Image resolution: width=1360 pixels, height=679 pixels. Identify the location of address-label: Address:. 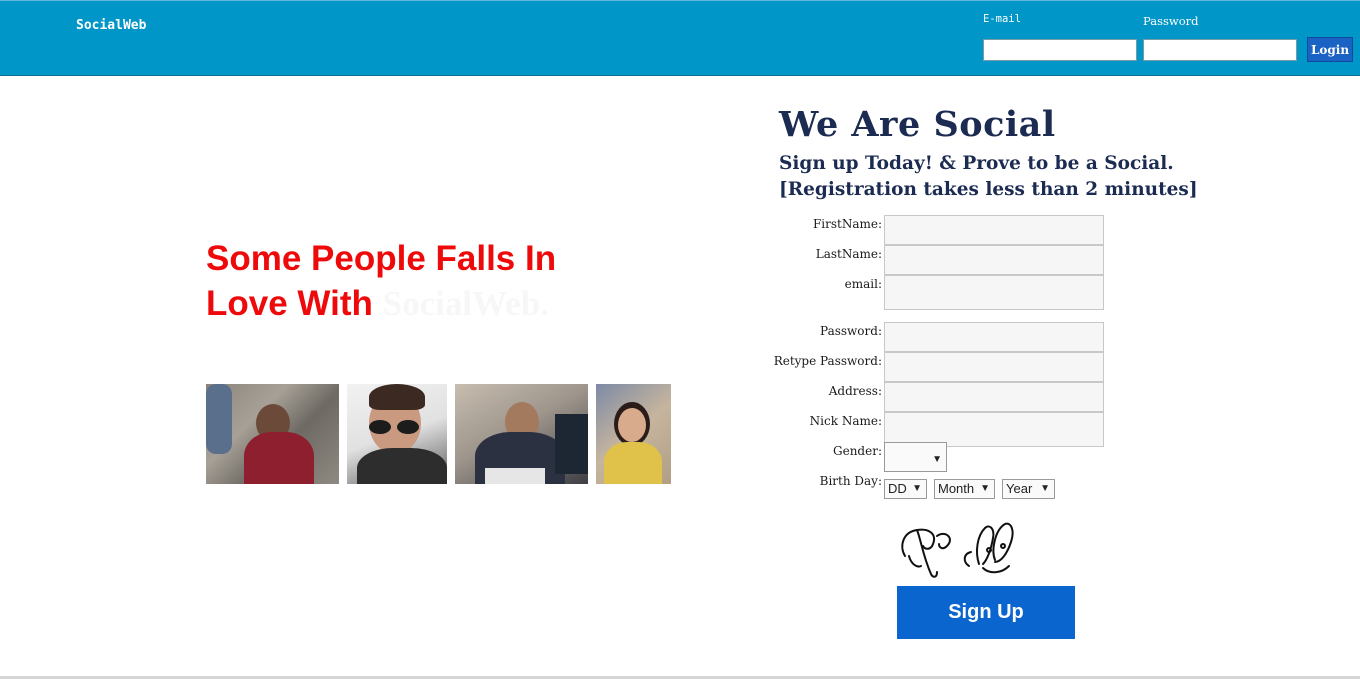
(855, 391).